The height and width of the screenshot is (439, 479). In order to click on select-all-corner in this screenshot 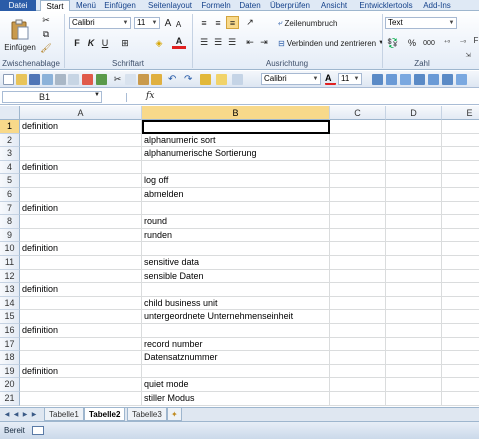, I will do `click(10, 113)`.